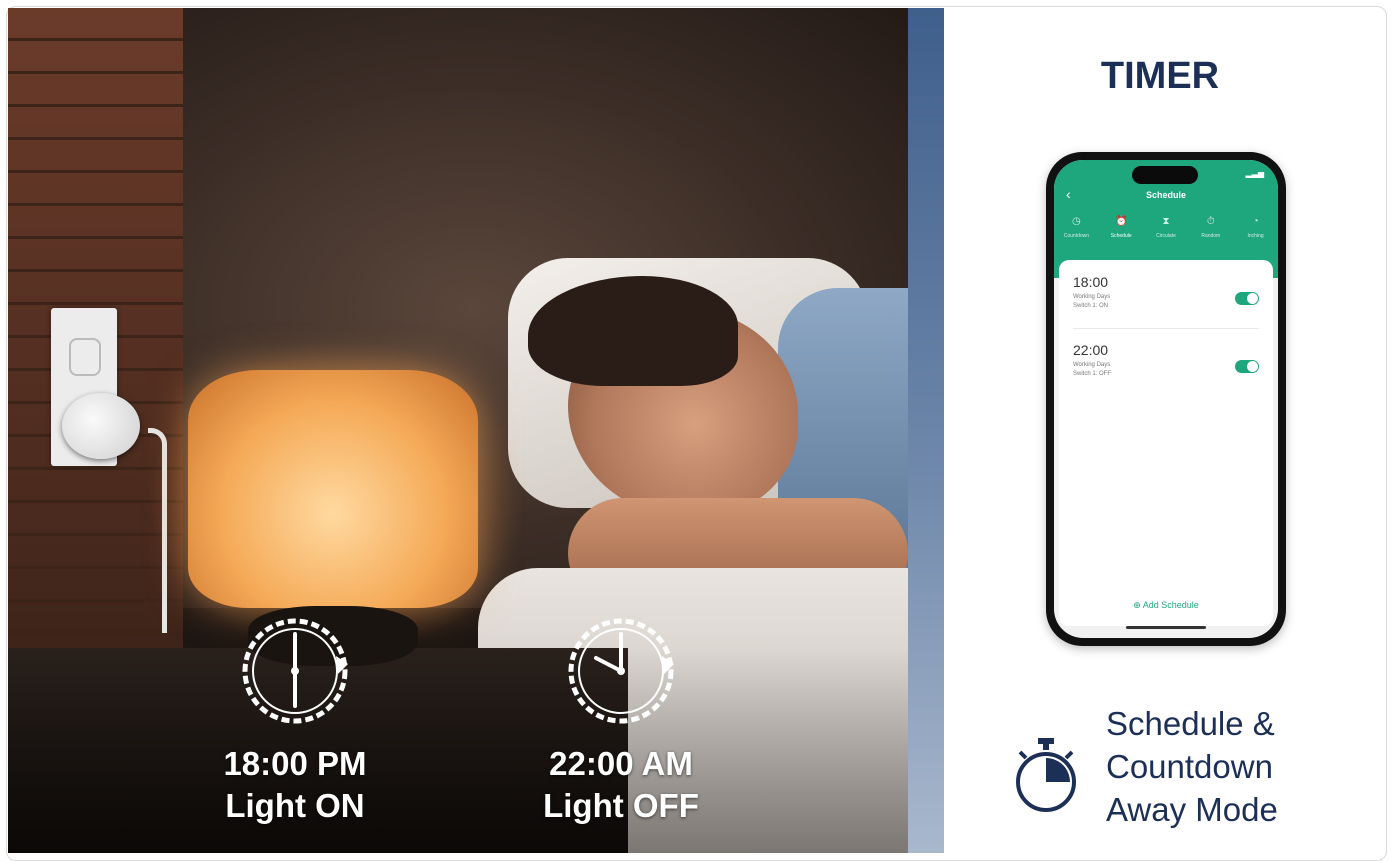 This screenshot has width=1393, height=861. What do you see at coordinates (1170, 605) in the screenshot?
I see `add-schedule-label: Add Schedule` at bounding box center [1170, 605].